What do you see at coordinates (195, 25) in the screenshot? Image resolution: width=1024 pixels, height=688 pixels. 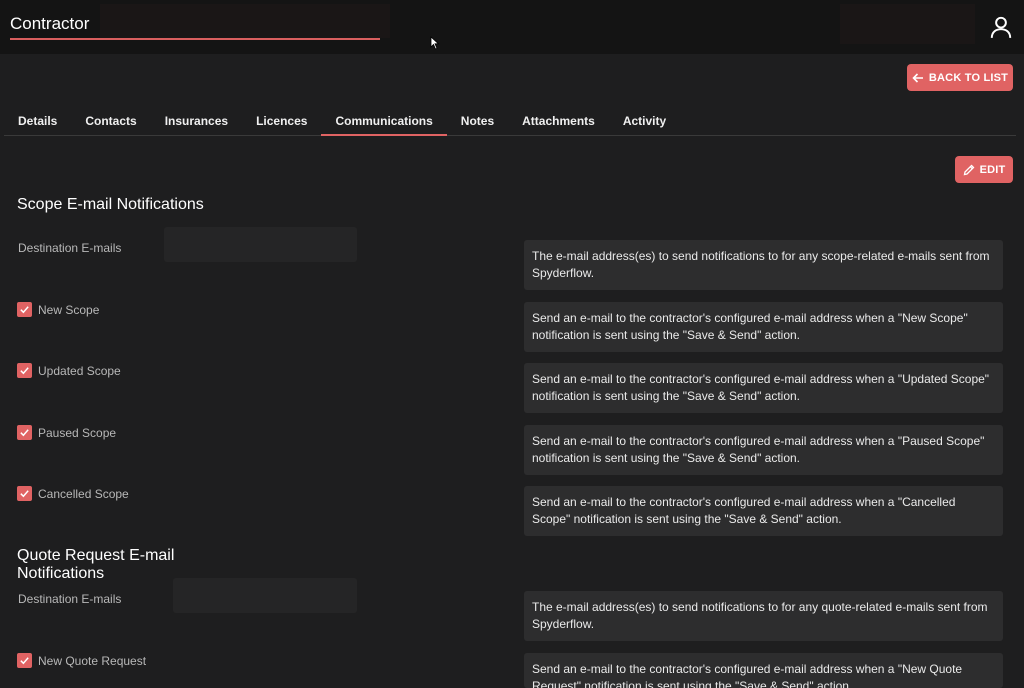 I see `title-field: Contractor` at bounding box center [195, 25].